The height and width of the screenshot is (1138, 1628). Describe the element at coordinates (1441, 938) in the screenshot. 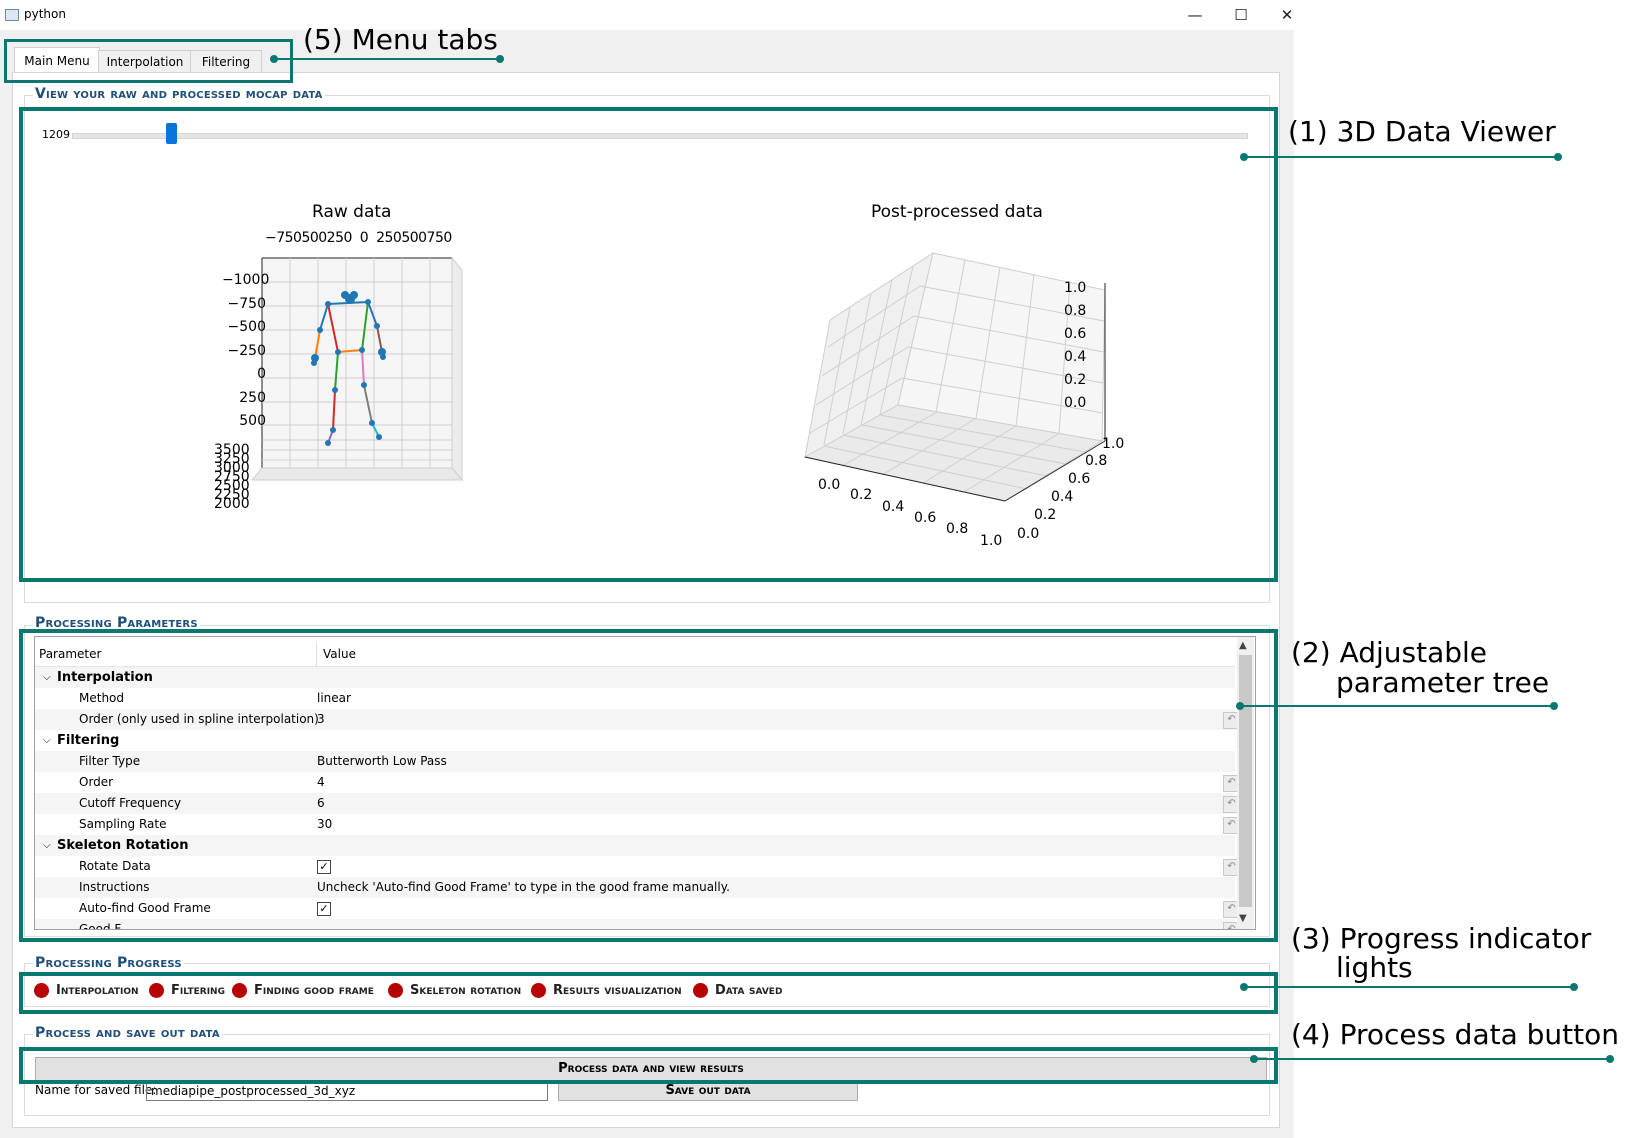

I see `callout-progress-a: (3) Progress indicator` at that location.